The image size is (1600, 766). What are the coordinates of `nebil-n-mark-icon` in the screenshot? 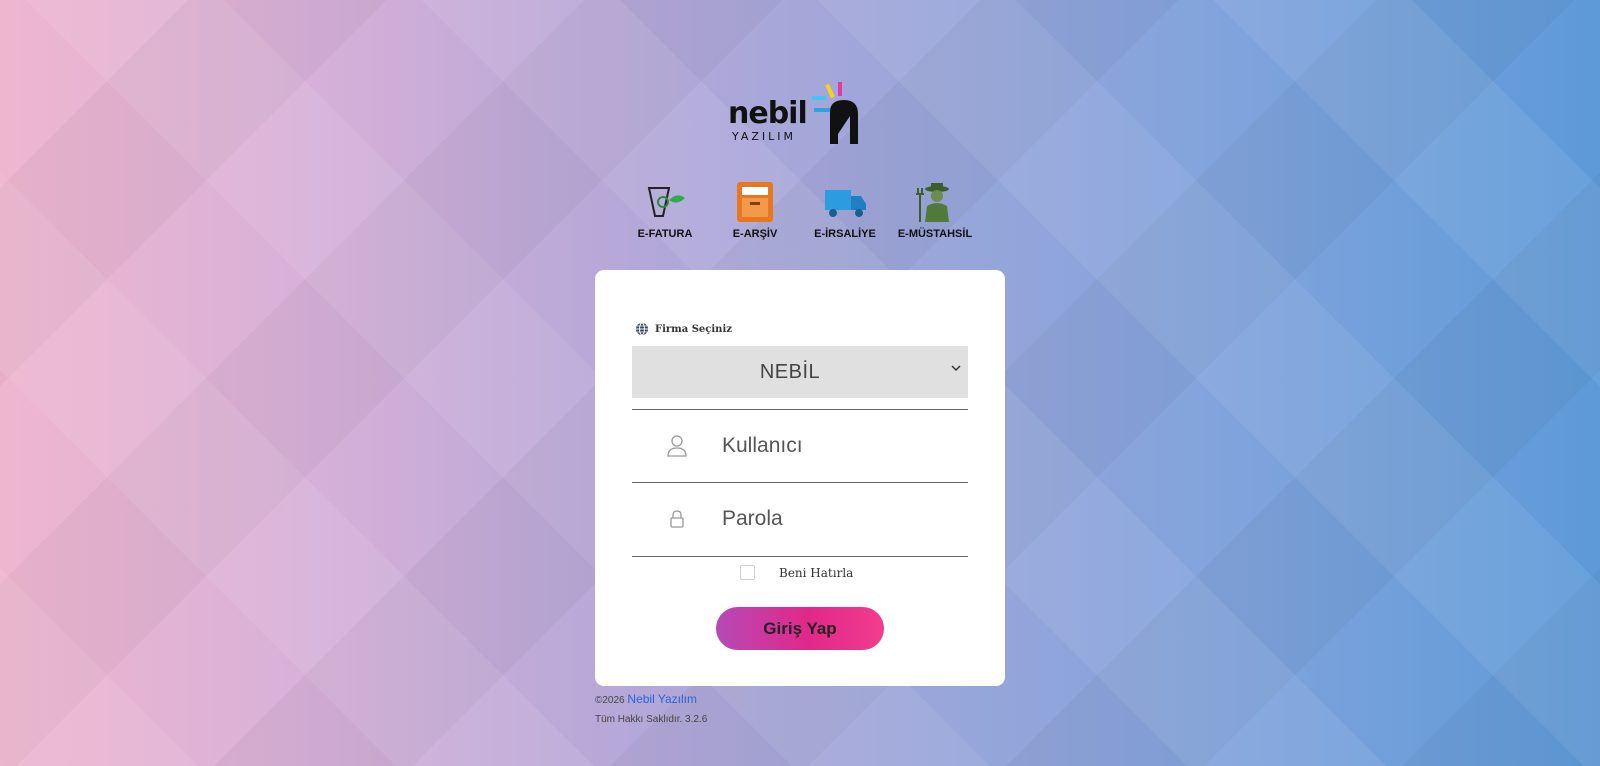 It's located at (835, 113).